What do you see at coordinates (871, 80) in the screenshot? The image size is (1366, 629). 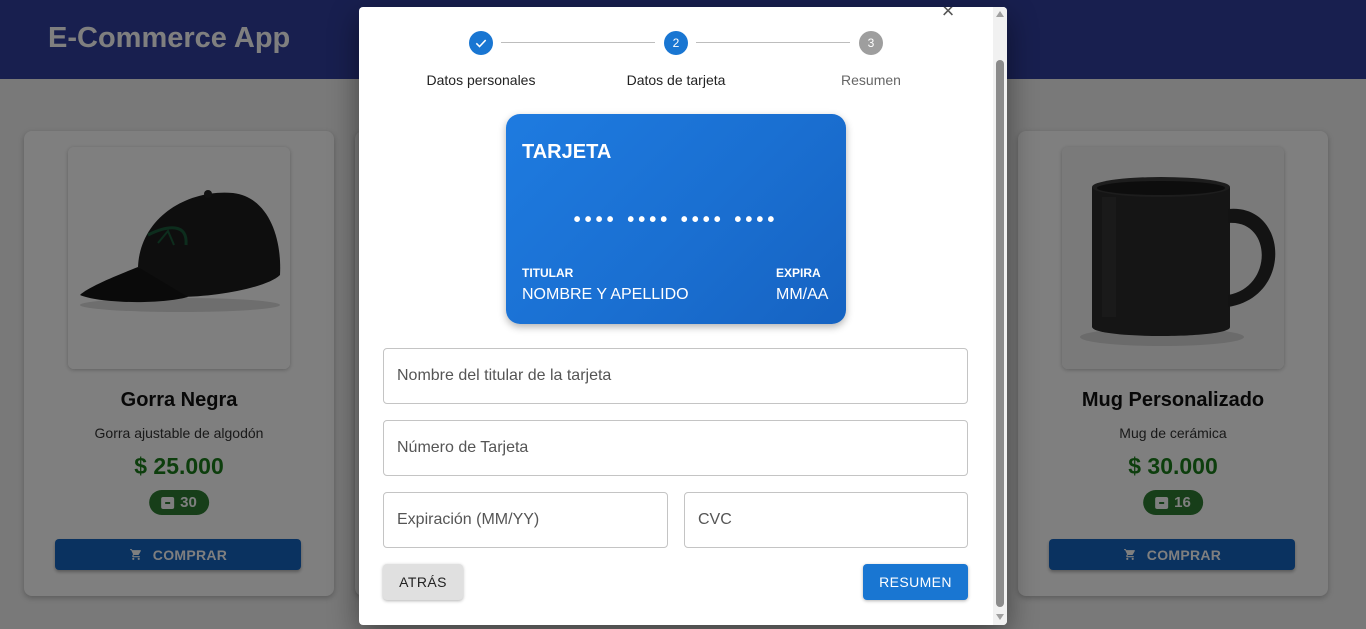 I see `step-label: Resumen` at bounding box center [871, 80].